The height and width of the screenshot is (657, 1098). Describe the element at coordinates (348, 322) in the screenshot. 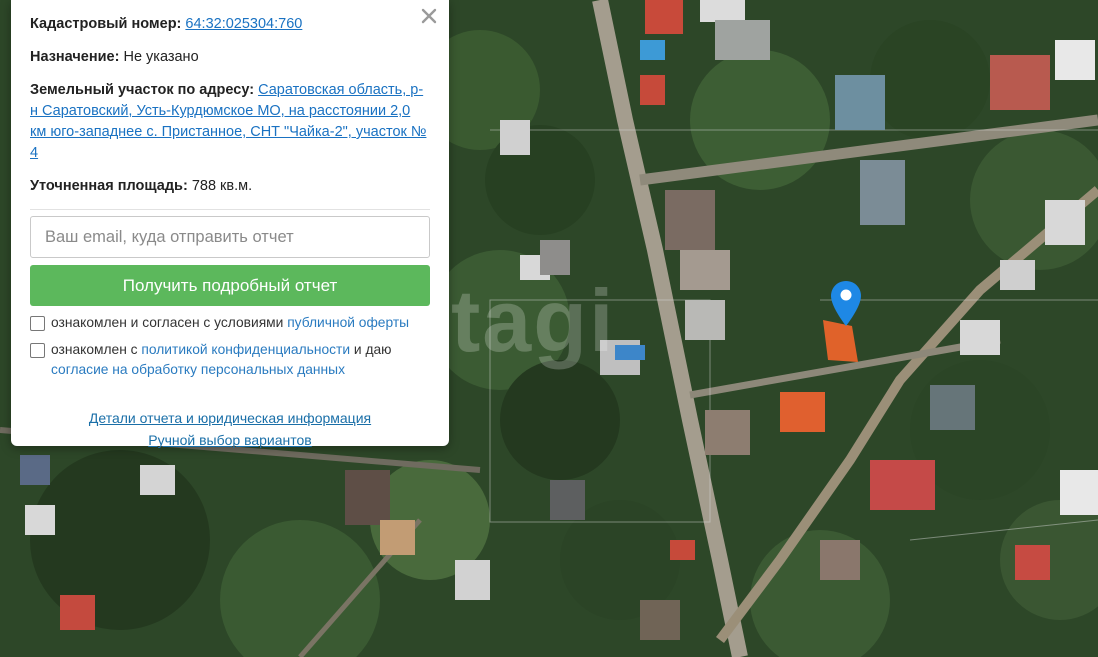

I see `public-offer-link: публичной оферты` at that location.